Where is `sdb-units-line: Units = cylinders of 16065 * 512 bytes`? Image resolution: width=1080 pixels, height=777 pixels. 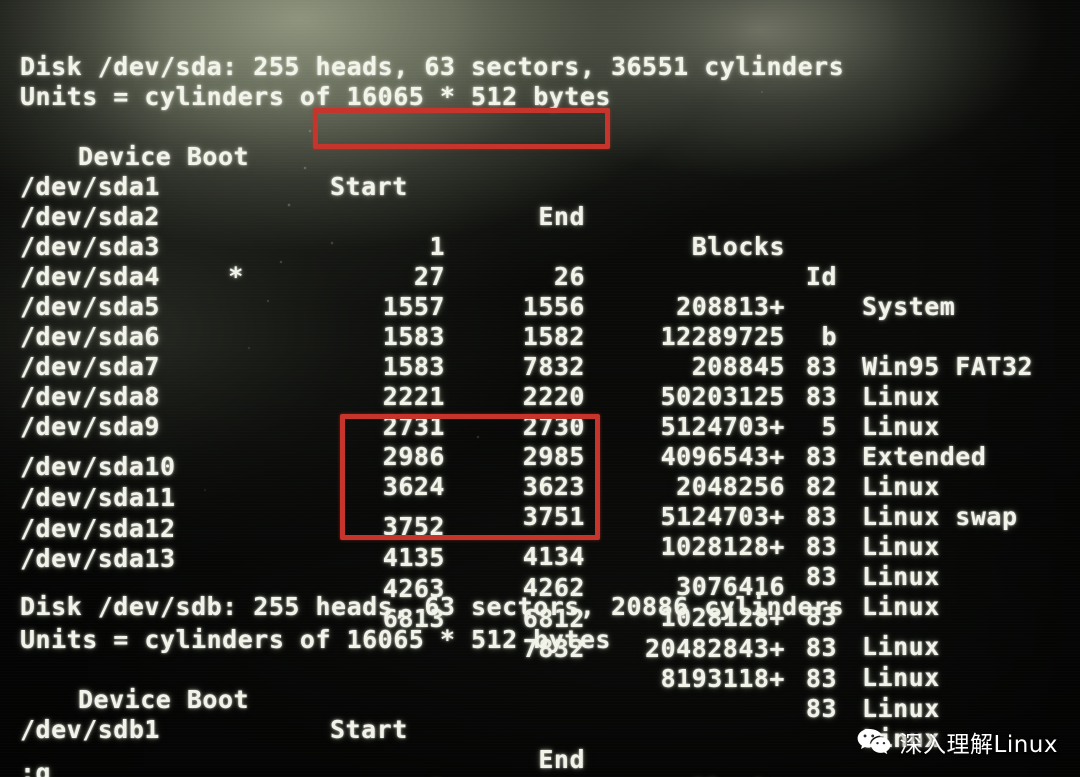
sdb-units-line: Units = cylinders of 16065 * 512 bytes is located at coordinates (540, 624).